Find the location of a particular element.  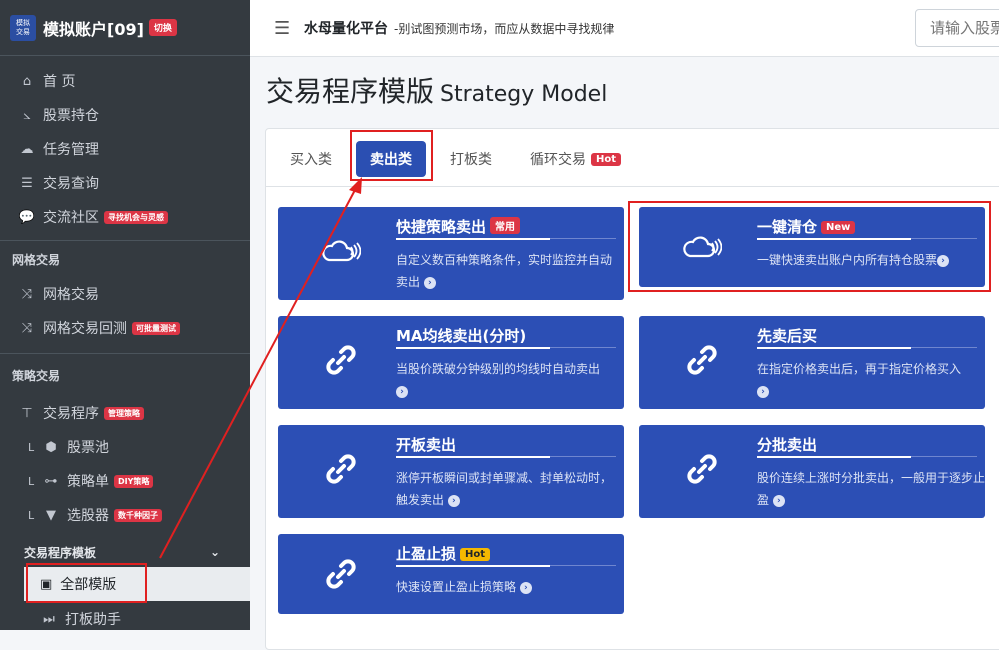

menu-icon: ☰ is located at coordinates (284, 28).